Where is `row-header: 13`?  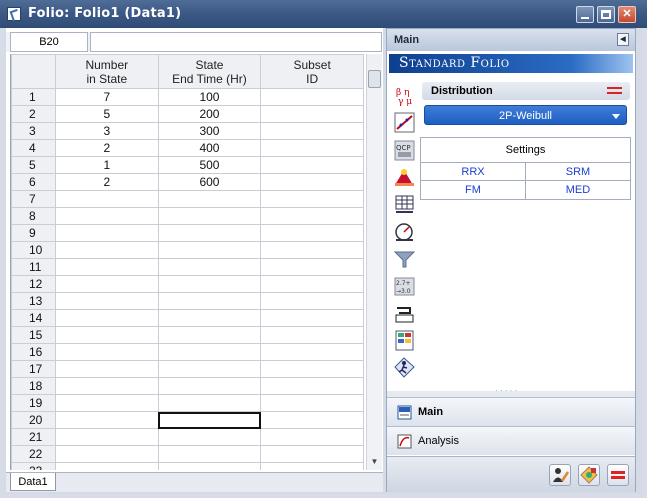 row-header: 13 is located at coordinates (33, 301).